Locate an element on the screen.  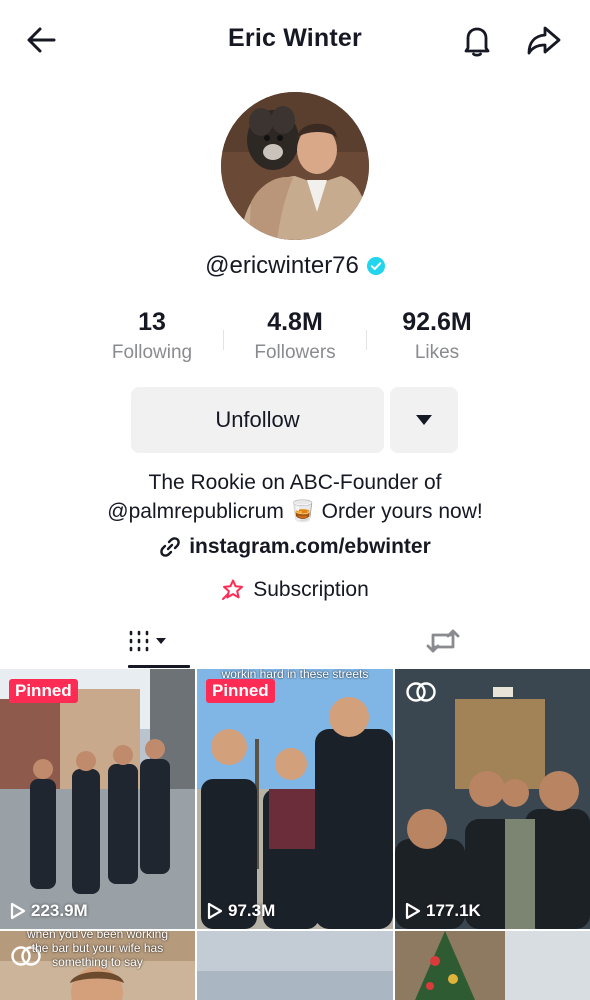
bio-link: instagram.com/ebwinter is located at coordinates (295, 547).